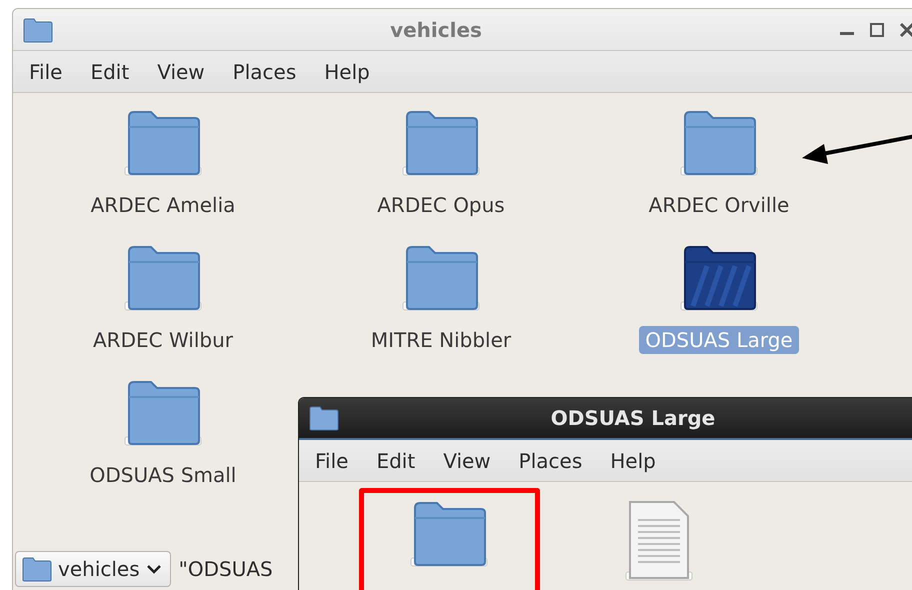 Image resolution: width=912 pixels, height=590 pixels. What do you see at coordinates (905, 30) in the screenshot?
I see `close-icon` at bounding box center [905, 30].